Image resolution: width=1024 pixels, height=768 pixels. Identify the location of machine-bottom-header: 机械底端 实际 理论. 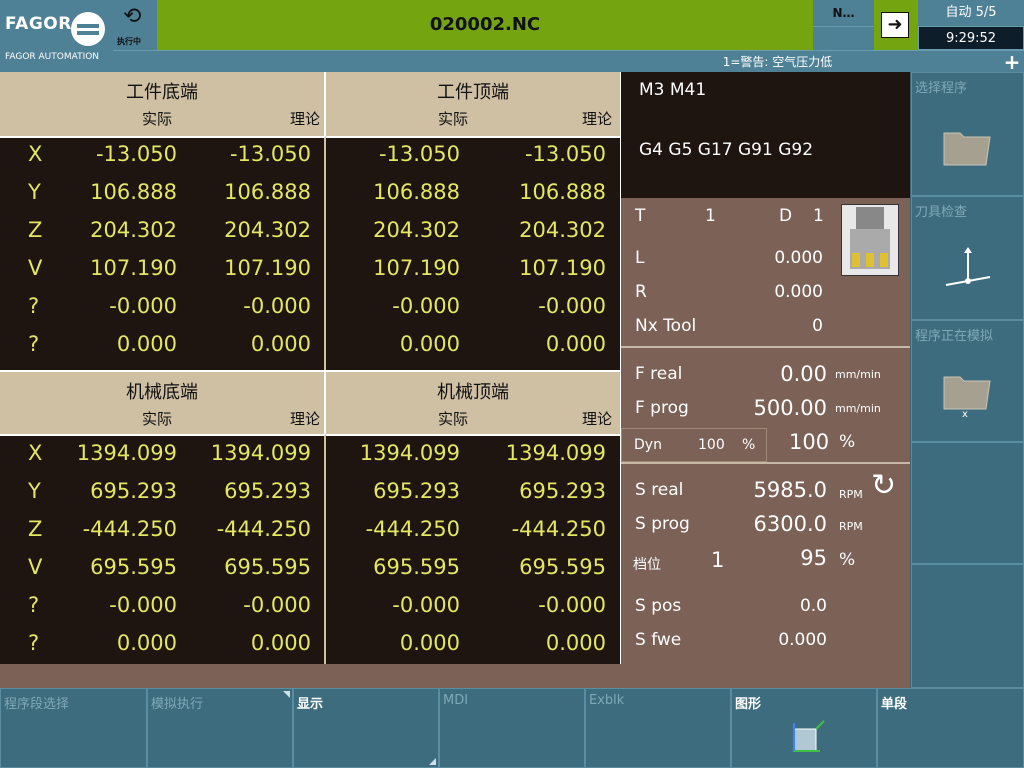
(163, 402).